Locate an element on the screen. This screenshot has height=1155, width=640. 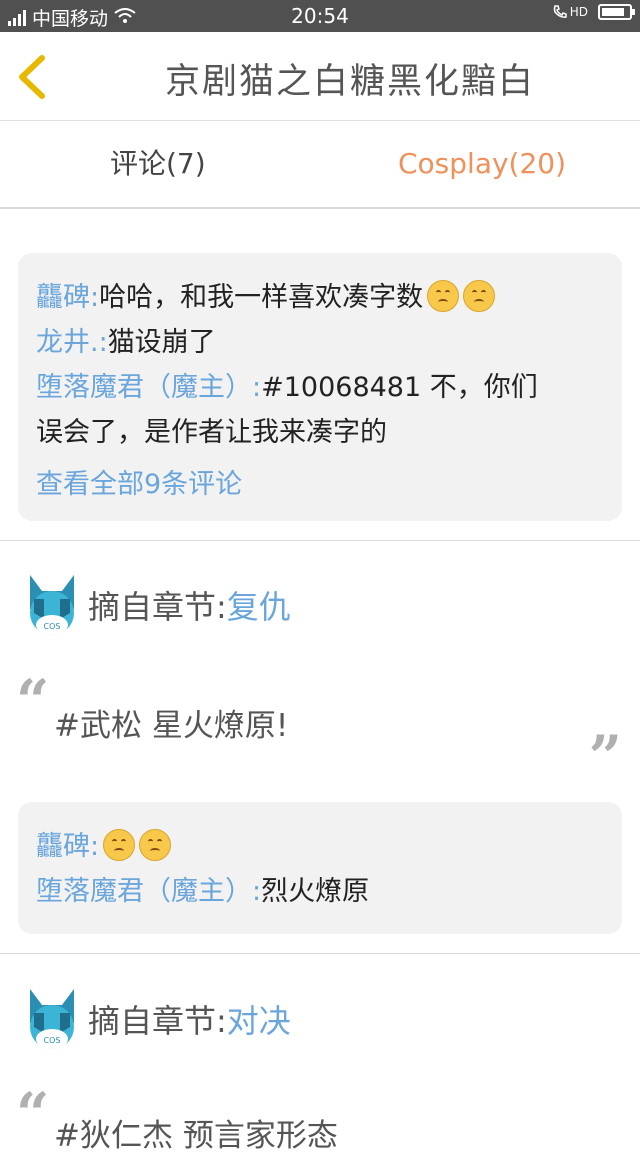
comment-item: 龘碑:哈哈，和我一样喜欢凑字数 is located at coordinates (320, 297).